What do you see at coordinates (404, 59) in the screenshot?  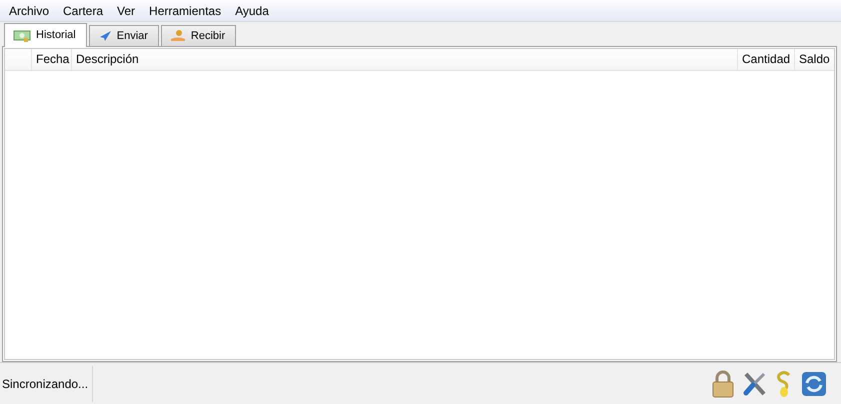 I see `column-header: Descripción` at bounding box center [404, 59].